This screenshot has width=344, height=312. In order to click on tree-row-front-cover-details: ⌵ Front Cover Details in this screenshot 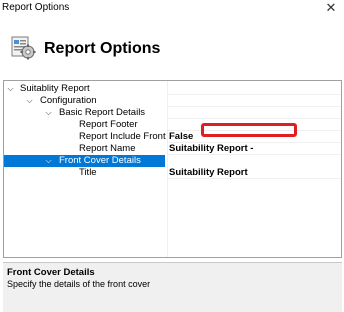, I will do `click(84, 161)`.